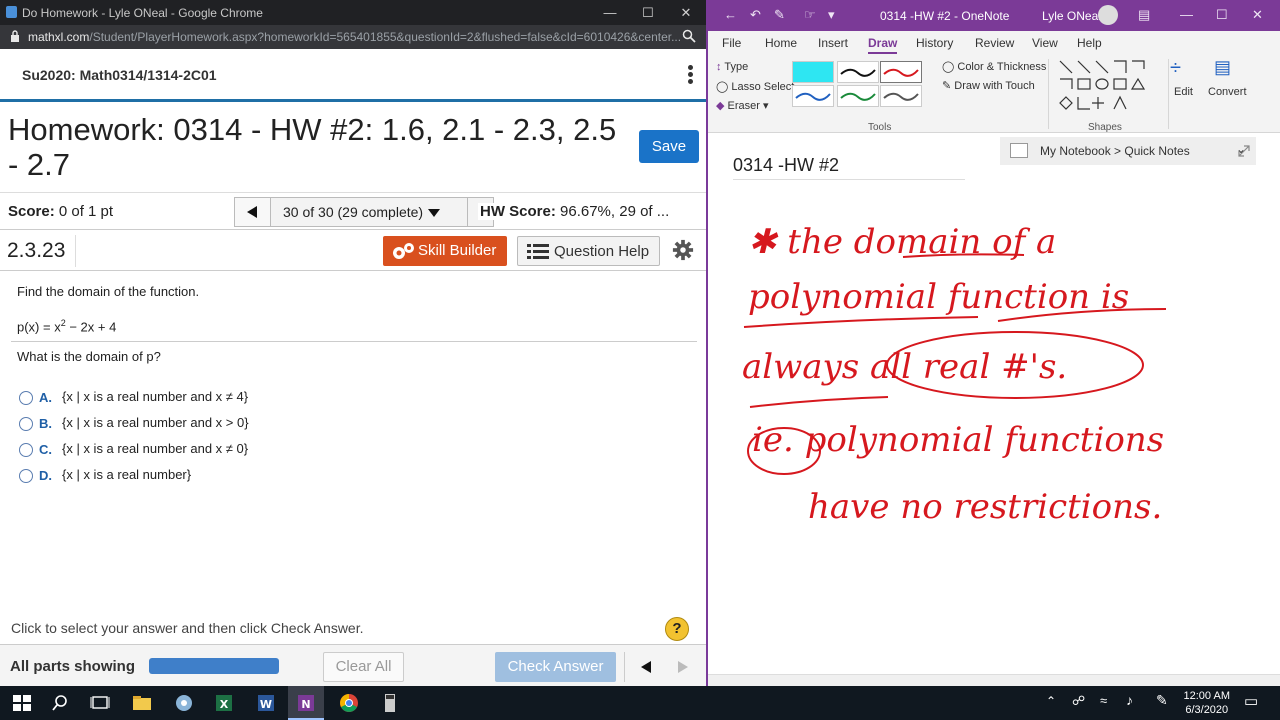 The height and width of the screenshot is (720, 1280). What do you see at coordinates (669, 146) in the screenshot?
I see `save-button: Save` at bounding box center [669, 146].